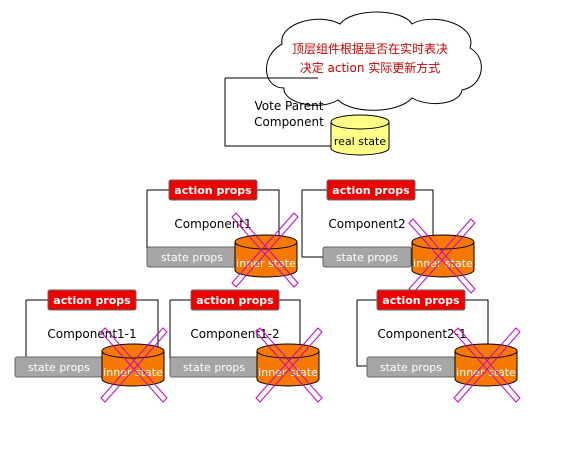 The image size is (567, 451). I want to click on cloud-note: 顶层组件根据是否在实时表决 决定 action 实际更新方式, so click(374, 61).